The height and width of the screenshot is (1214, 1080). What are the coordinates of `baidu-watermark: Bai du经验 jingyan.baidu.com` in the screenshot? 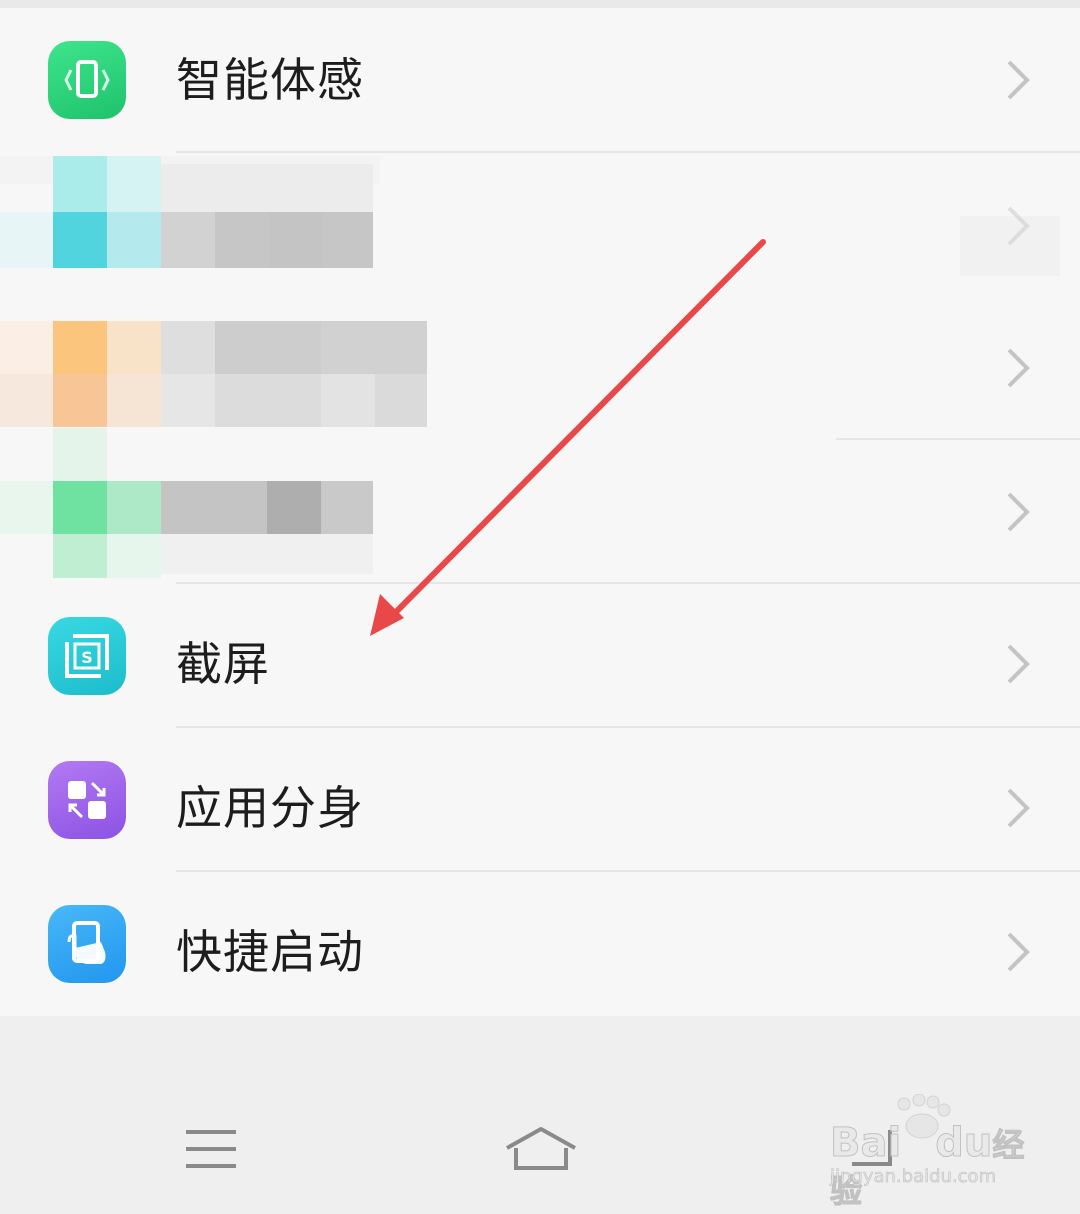 It's located at (926, 1152).